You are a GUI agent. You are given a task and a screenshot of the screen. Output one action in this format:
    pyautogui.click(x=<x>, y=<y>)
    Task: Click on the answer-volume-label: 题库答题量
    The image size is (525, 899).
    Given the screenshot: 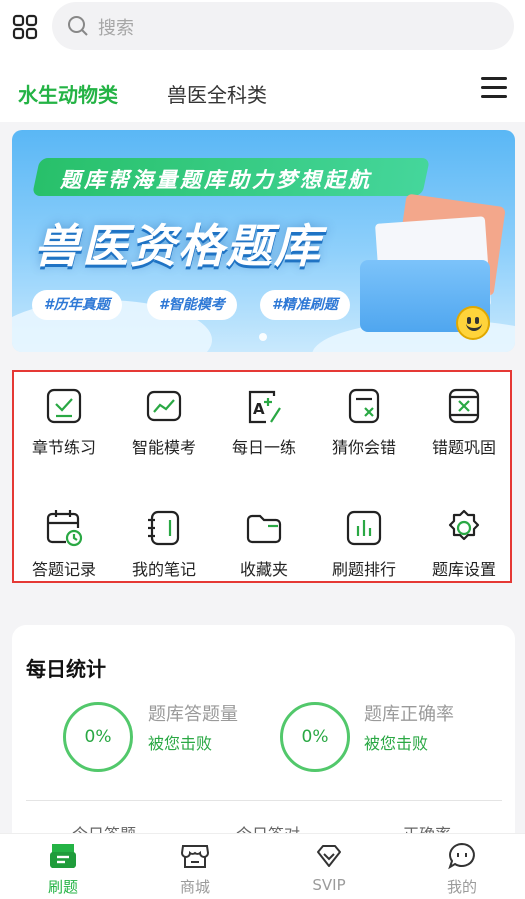 What is the action you would take?
    pyautogui.click(x=193, y=714)
    